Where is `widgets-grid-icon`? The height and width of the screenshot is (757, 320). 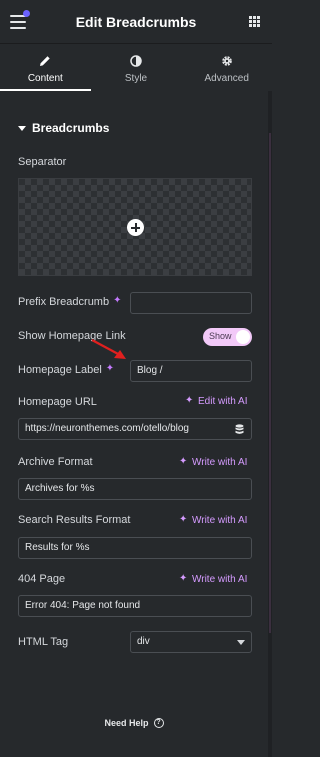
widgets-grid-icon is located at coordinates (254, 21).